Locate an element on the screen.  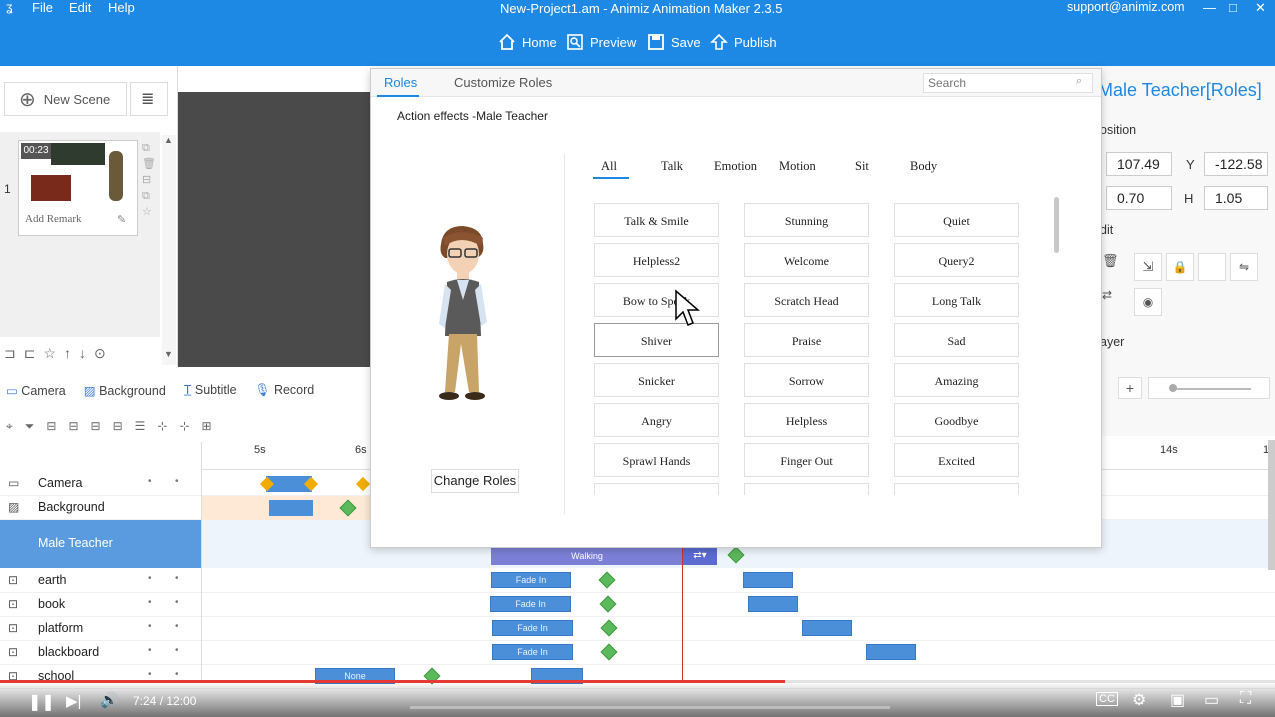
action-helpless: Helpless is located at coordinates (806, 420).